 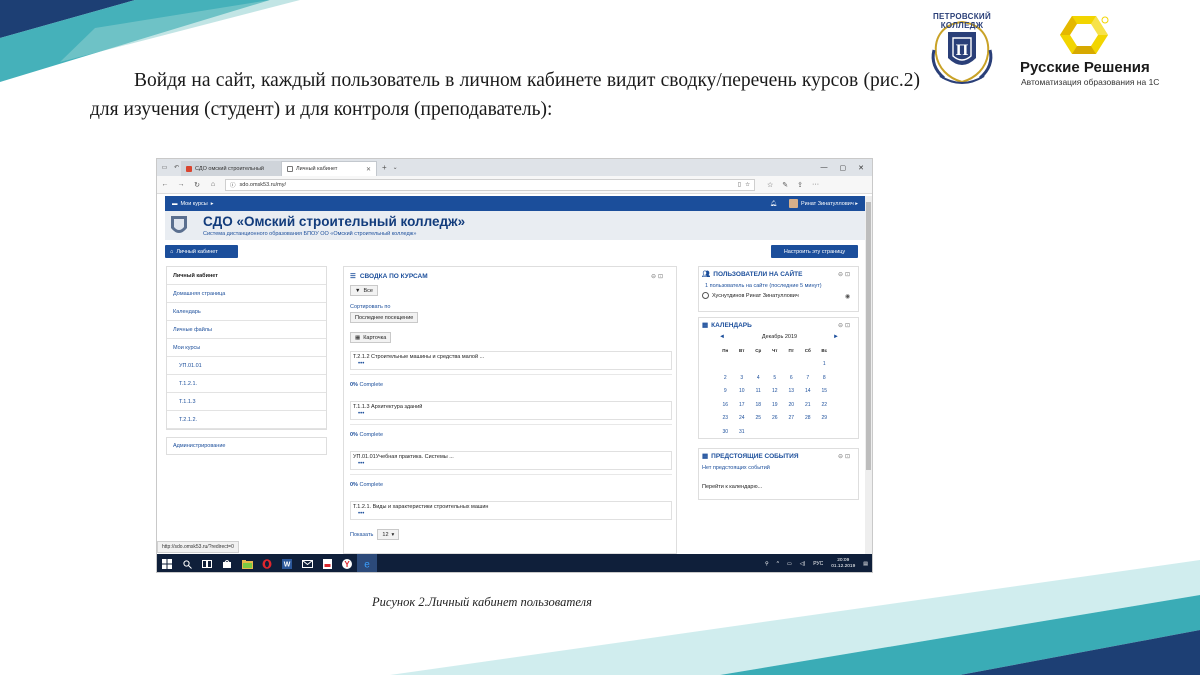 What do you see at coordinates (758, 391) in the screenshot?
I see `calendar-day: 11` at bounding box center [758, 391].